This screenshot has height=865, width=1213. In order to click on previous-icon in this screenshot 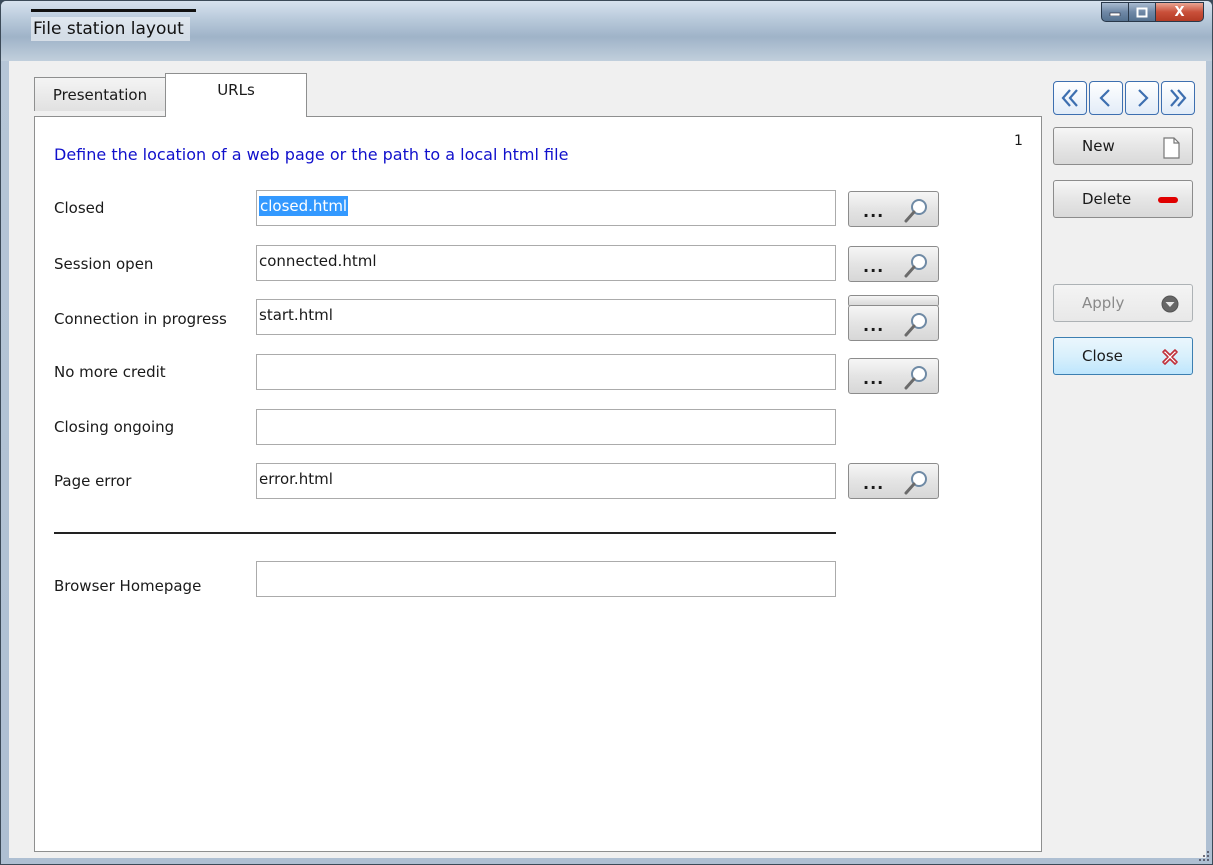, I will do `click(1104, 98)`.